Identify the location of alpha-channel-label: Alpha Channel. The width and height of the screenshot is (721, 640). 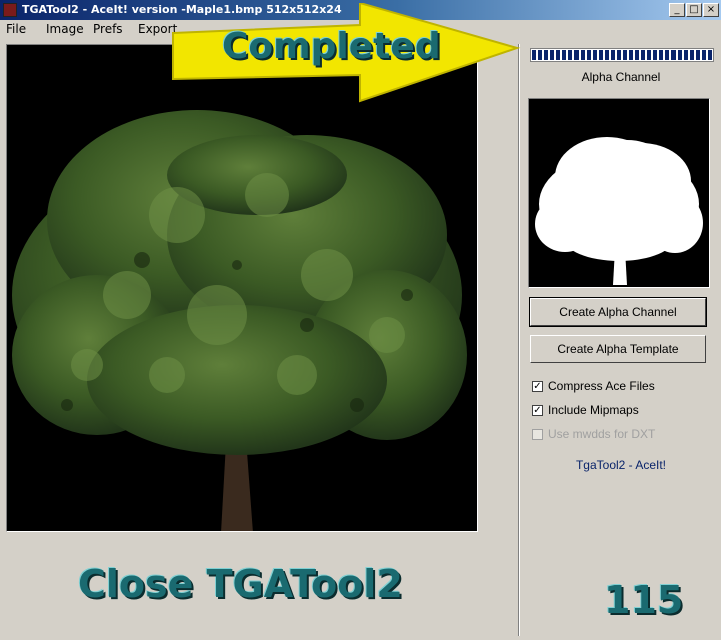
(621, 77).